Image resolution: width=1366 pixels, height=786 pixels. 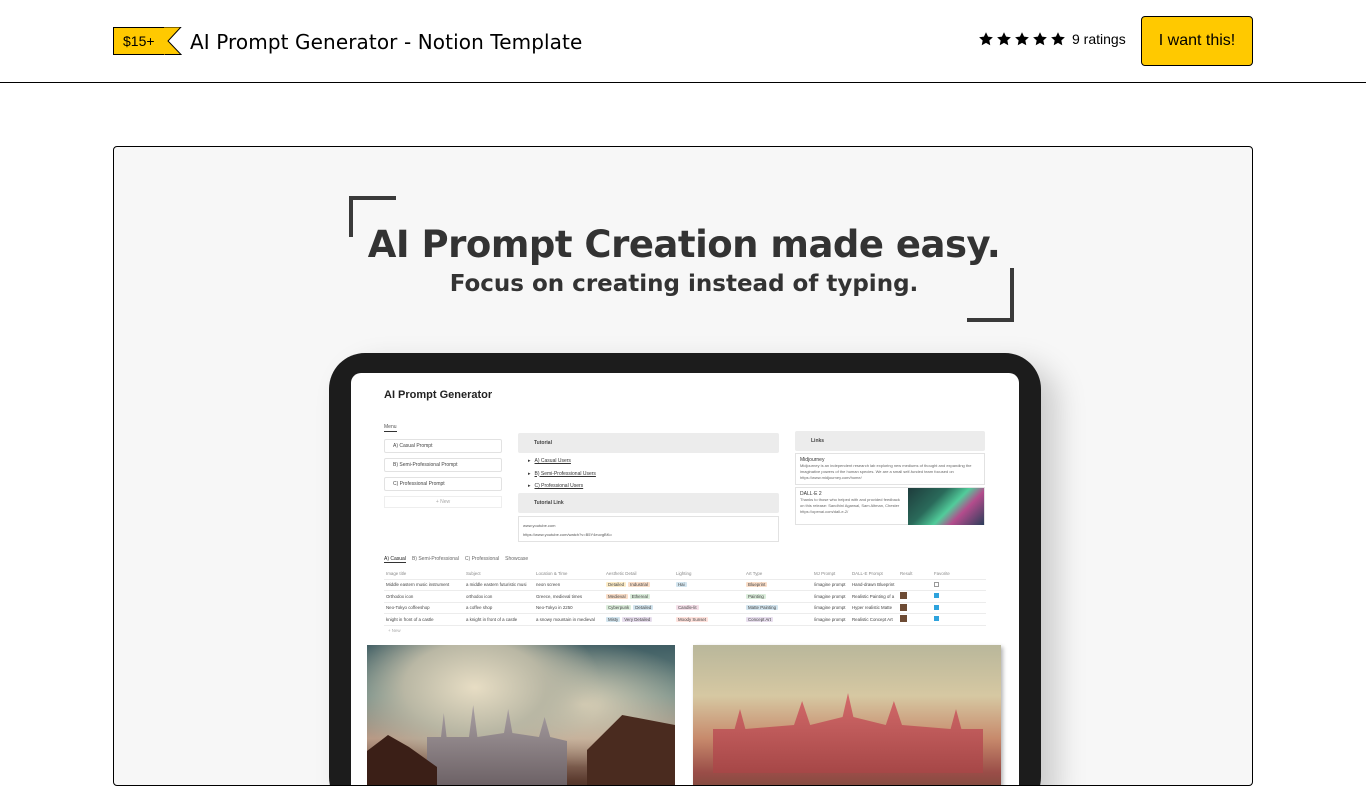 I want to click on hero-subheadline: Focus on creating instead of typing., so click(x=684, y=284).